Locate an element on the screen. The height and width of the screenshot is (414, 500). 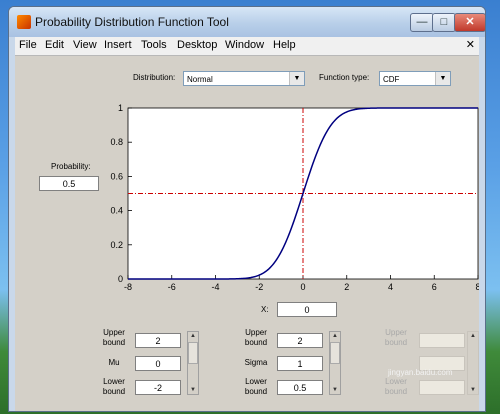
x-tick-label: -8 is located at coordinates (128, 287).